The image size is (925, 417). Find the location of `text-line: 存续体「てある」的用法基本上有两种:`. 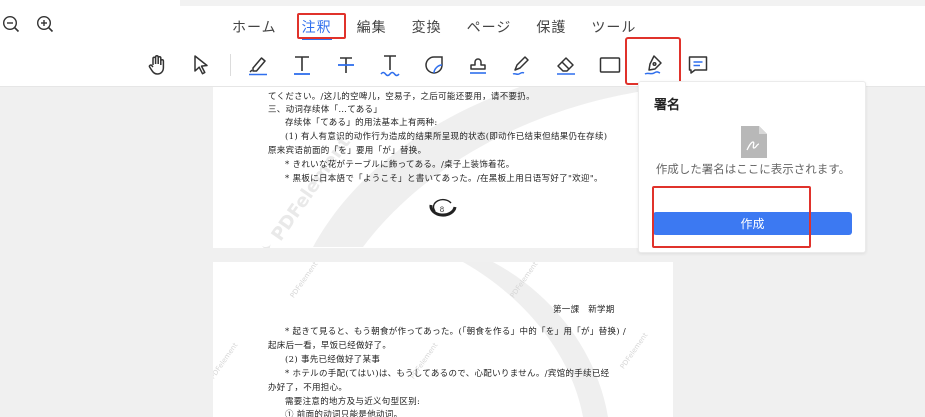

text-line: 存续体「てある」的用法基本上有两种: is located at coordinates (361, 123).